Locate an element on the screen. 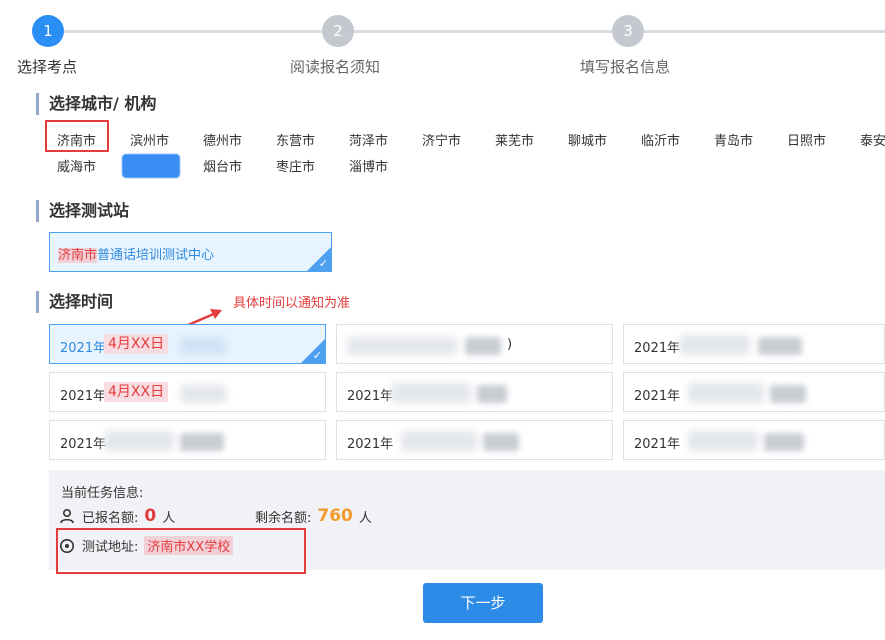  city-weihai: 威海市 is located at coordinates (76, 165).